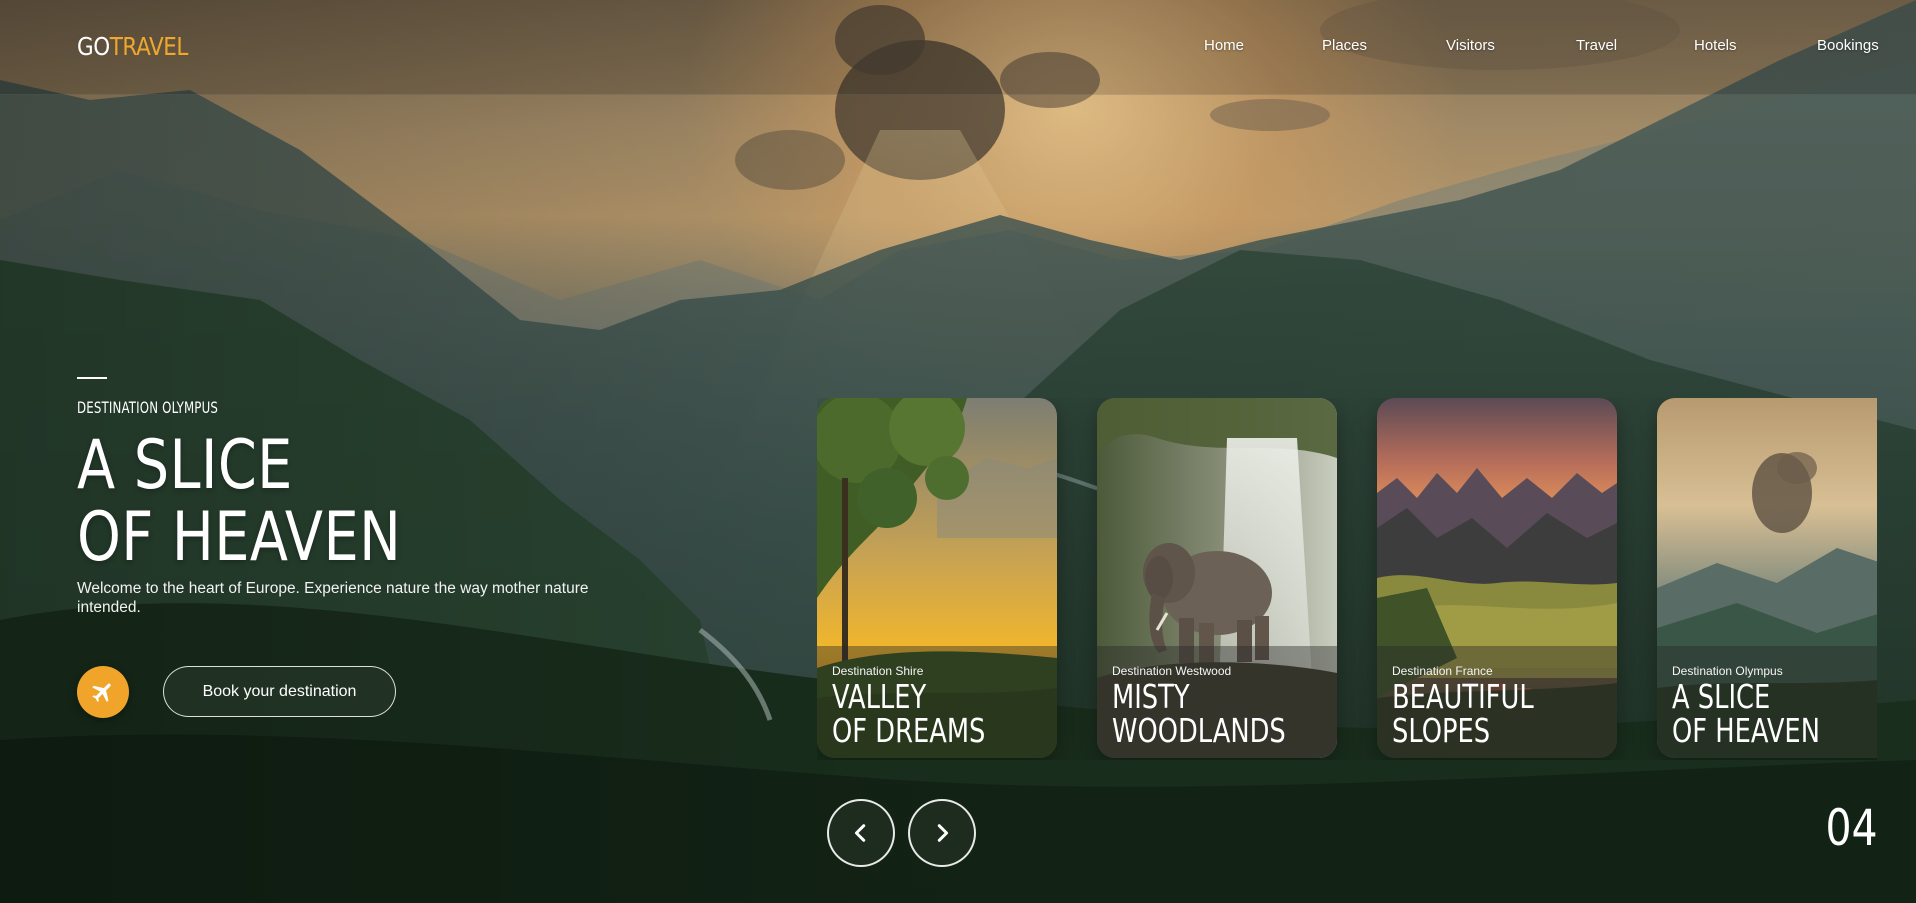 Image resolution: width=1916 pixels, height=903 pixels. I want to click on card-subtitle: Destination France, so click(1442, 671).